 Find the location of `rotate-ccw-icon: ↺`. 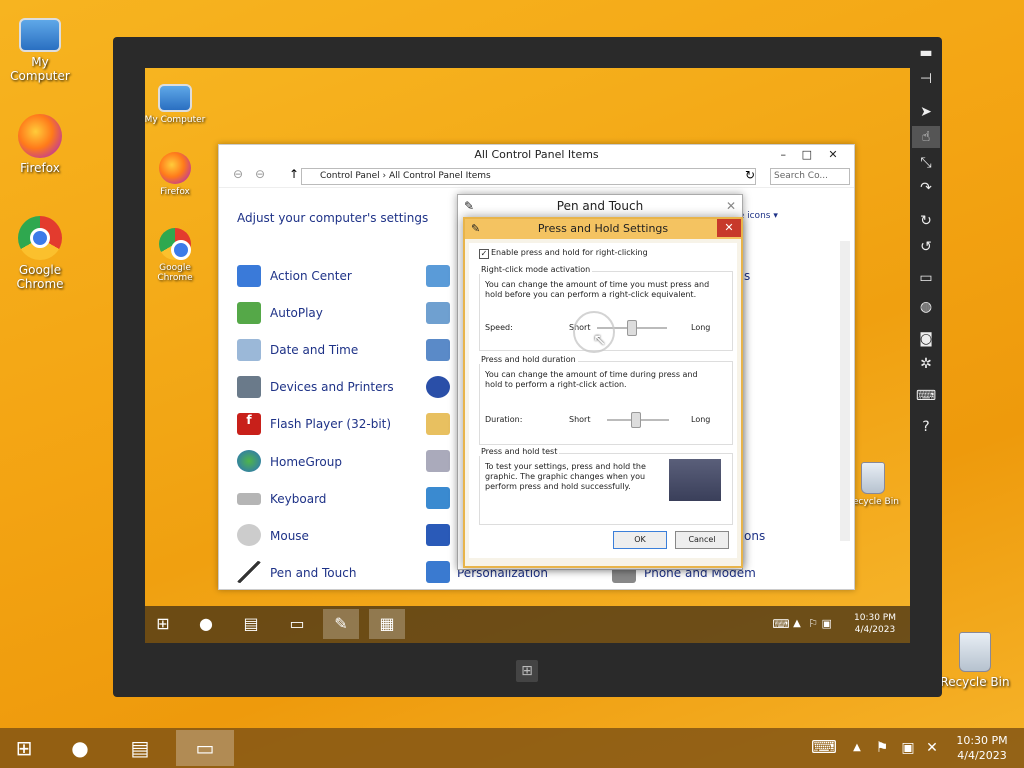

rotate-ccw-icon: ↺ is located at coordinates (926, 247).